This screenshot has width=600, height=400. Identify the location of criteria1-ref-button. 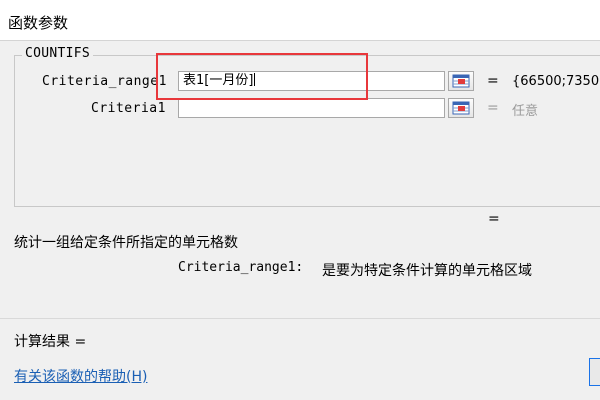
(461, 108).